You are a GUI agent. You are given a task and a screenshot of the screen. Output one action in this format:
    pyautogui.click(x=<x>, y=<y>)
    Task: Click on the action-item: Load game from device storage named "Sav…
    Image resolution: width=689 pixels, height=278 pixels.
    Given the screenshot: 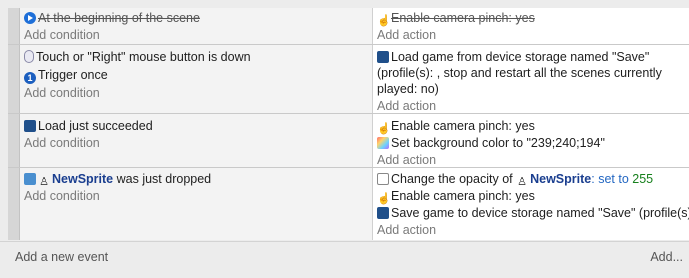 What is the action you would take?
    pyautogui.click(x=533, y=73)
    